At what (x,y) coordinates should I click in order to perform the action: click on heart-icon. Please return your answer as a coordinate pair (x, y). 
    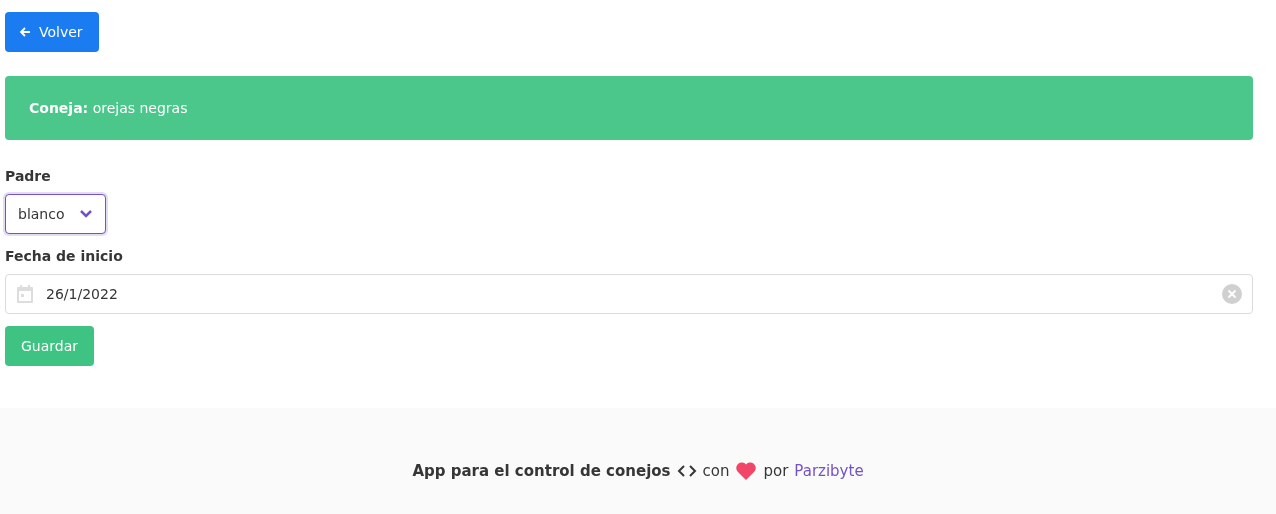
    Looking at the image, I should click on (746, 471).